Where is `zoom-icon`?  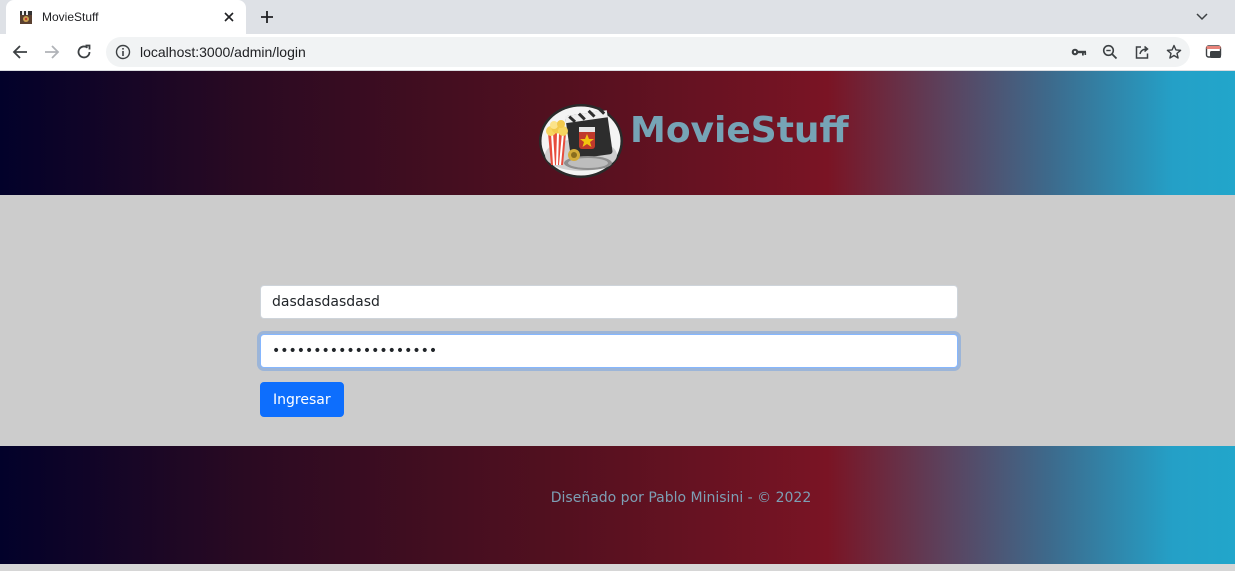
zoom-icon is located at coordinates (1110, 52).